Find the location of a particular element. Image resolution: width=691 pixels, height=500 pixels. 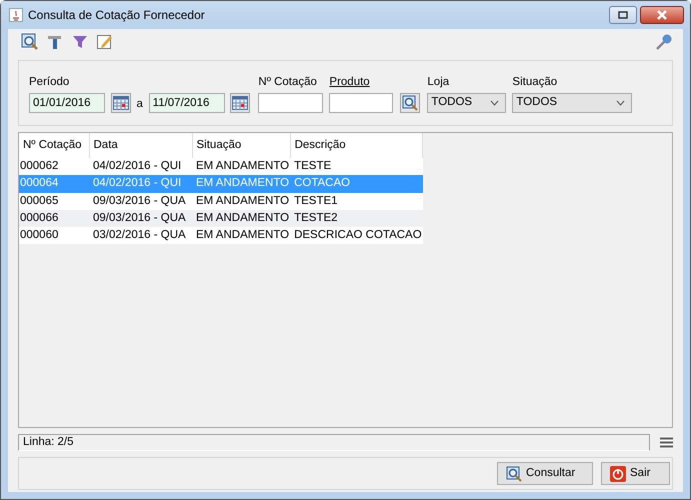

table-cell: DESCRICAO COTACAO is located at coordinates (356, 235).